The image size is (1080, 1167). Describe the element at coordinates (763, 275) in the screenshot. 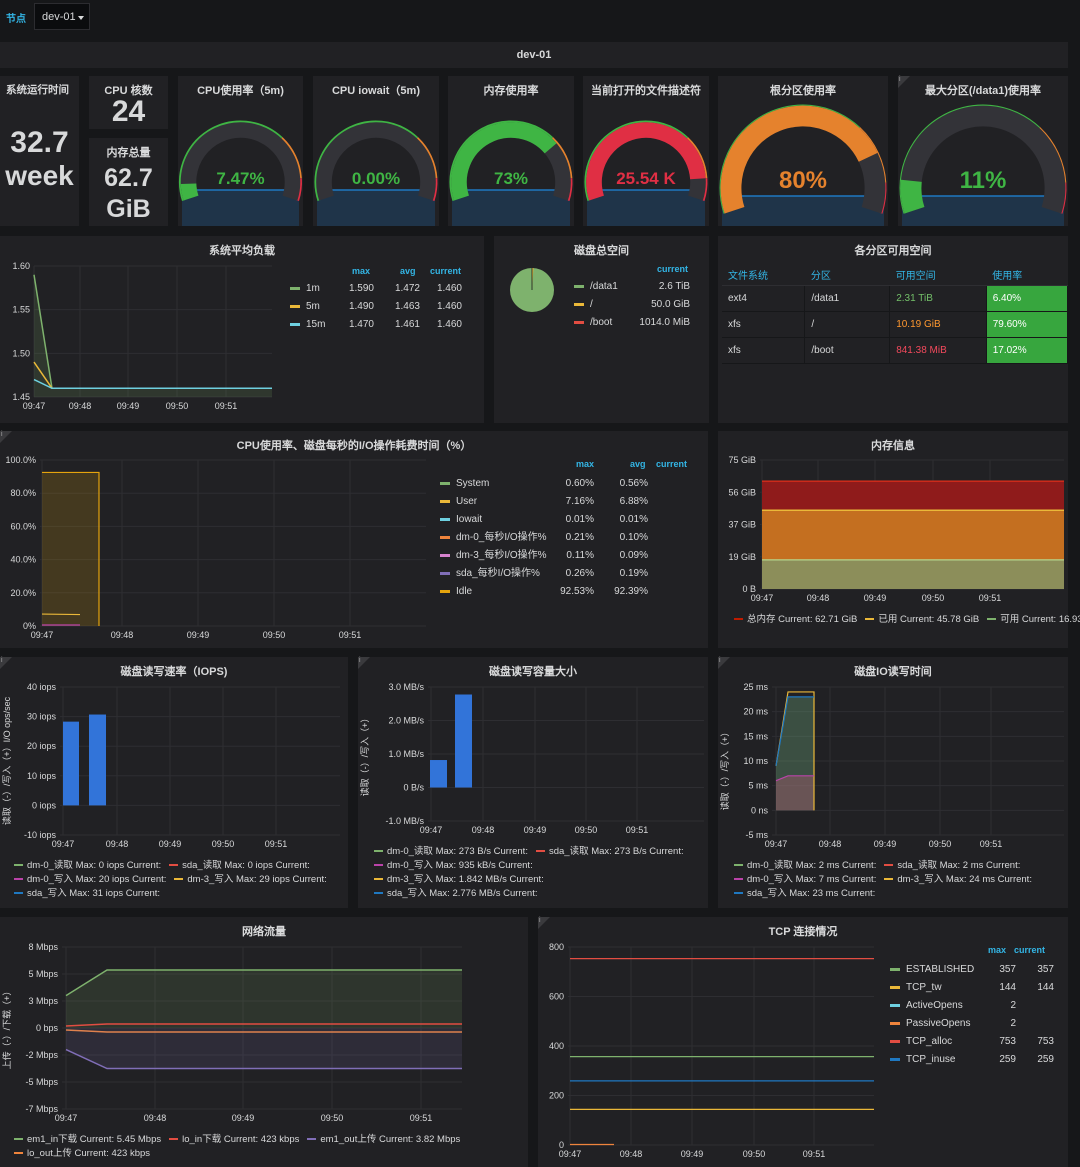

I see `table-header: 文件系统` at that location.